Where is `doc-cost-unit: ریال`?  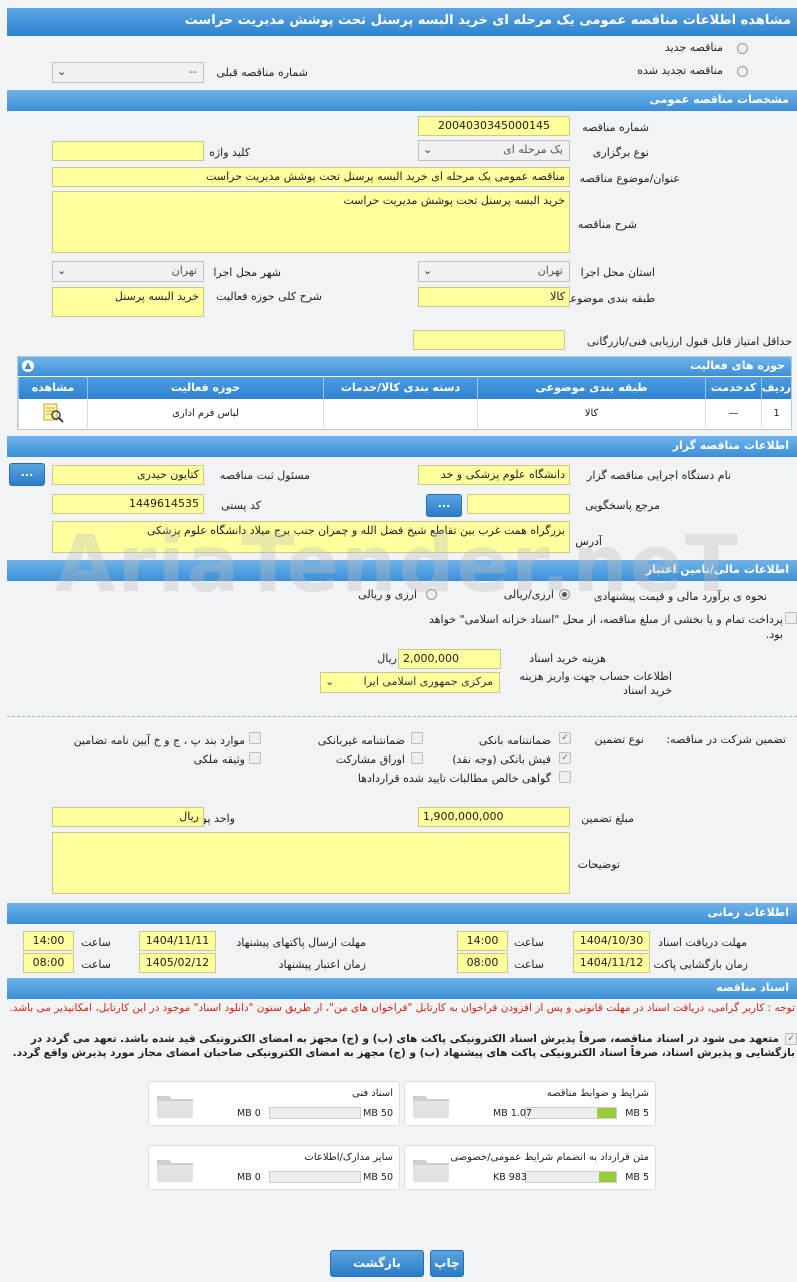 doc-cost-unit: ریال is located at coordinates (387, 658).